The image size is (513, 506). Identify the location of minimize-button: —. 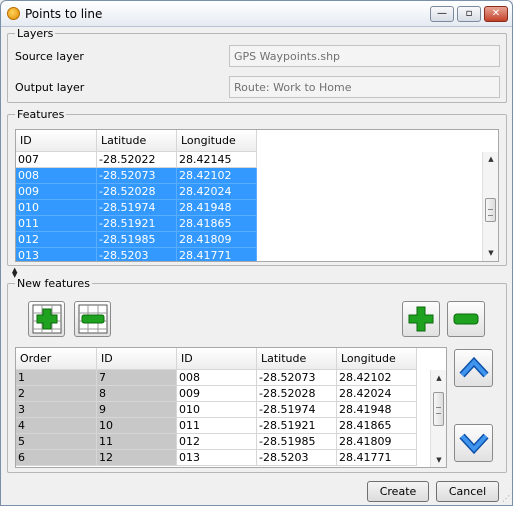
(442, 14).